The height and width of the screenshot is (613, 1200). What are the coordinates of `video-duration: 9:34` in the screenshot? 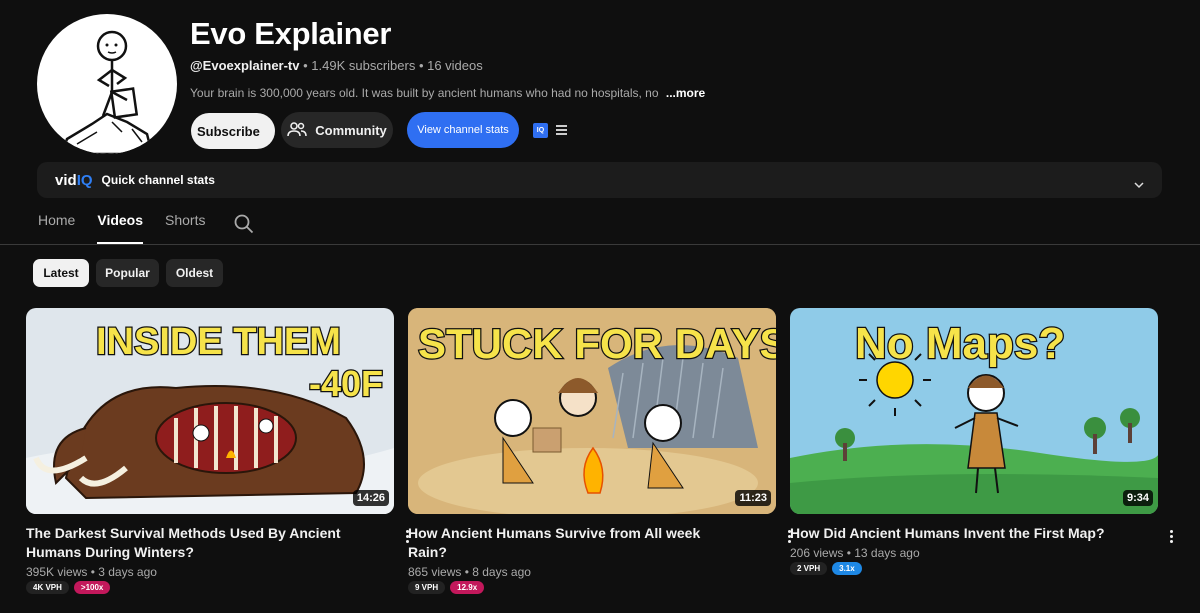 It's located at (1137, 498).